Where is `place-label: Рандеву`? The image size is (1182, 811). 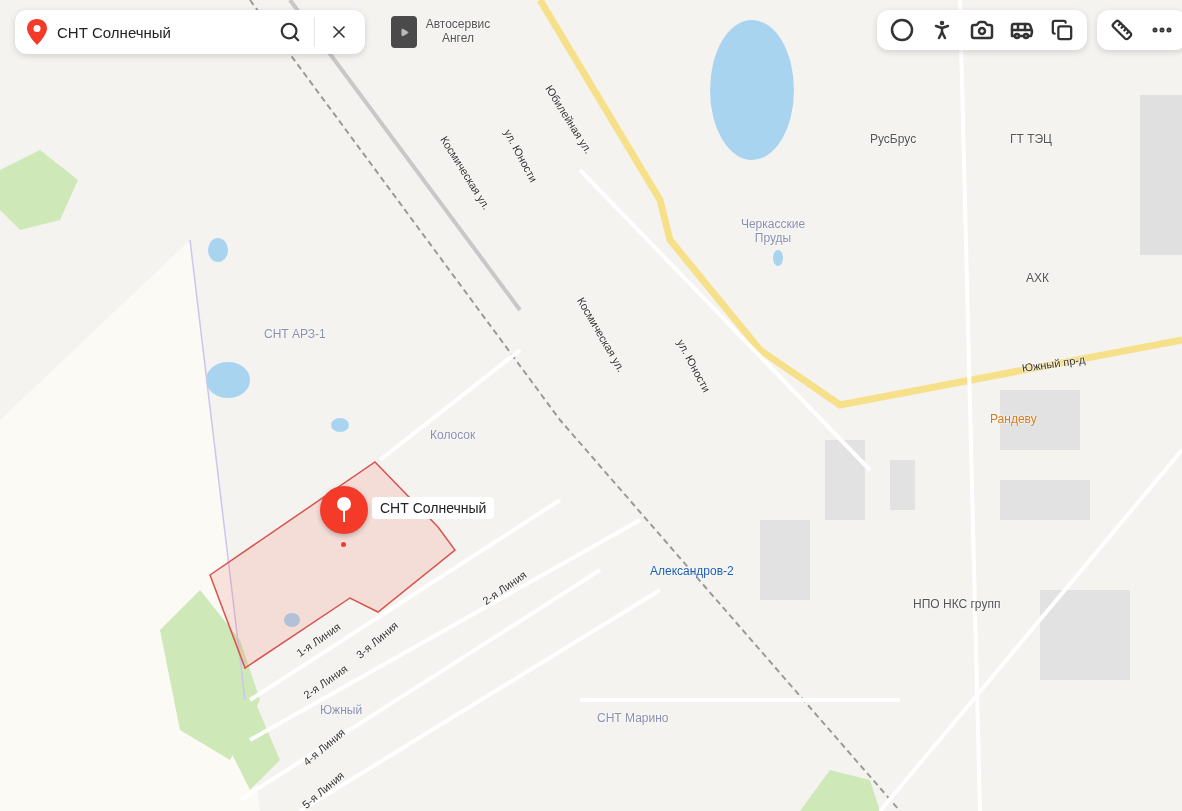 place-label: Рандеву is located at coordinates (1013, 420).